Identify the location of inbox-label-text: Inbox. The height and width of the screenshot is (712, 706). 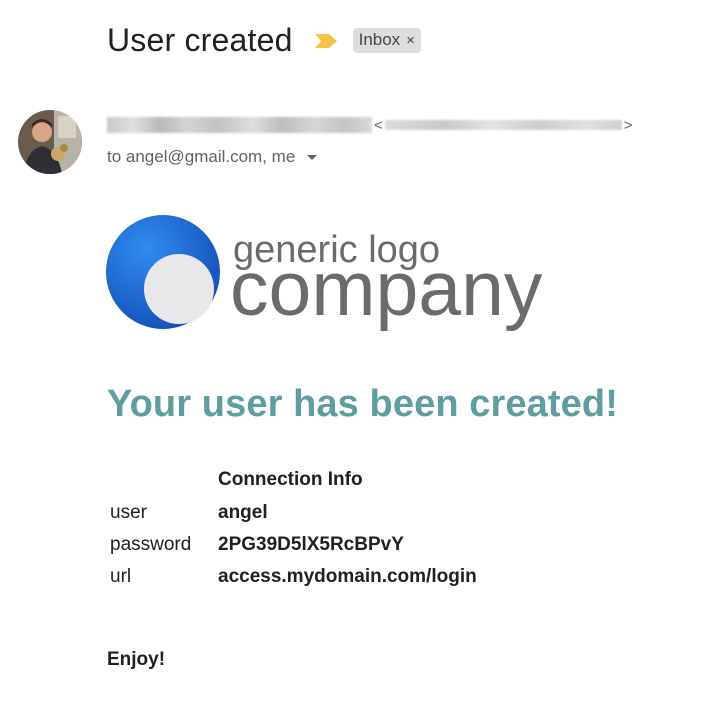
(379, 39).